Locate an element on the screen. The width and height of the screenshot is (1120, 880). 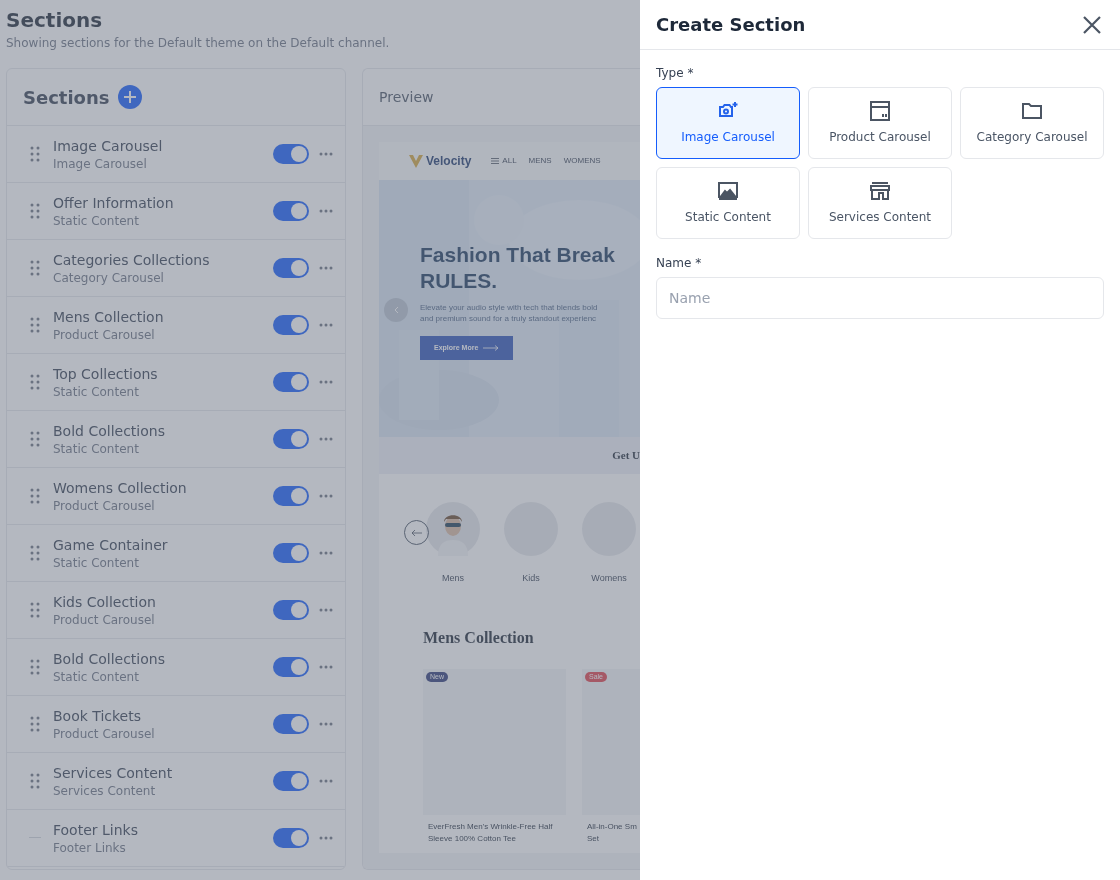
card-title: Sections is located at coordinates (66, 97).